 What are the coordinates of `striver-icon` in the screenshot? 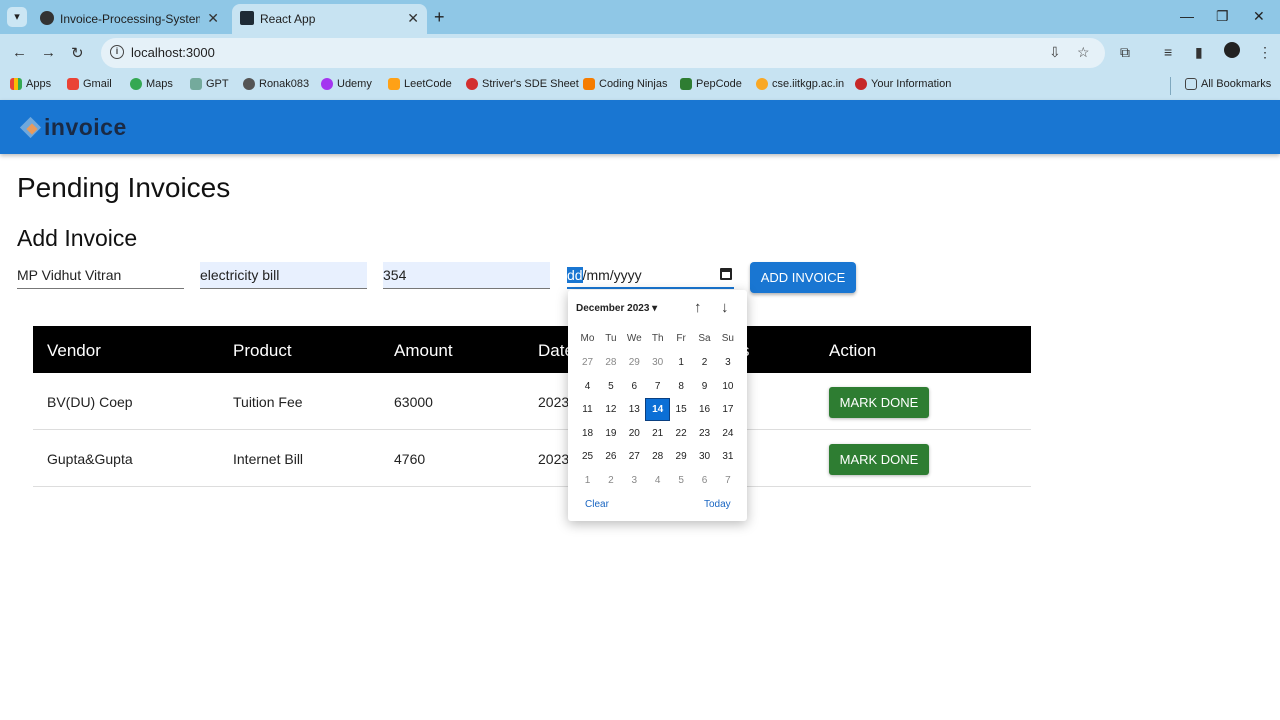 It's located at (472, 84).